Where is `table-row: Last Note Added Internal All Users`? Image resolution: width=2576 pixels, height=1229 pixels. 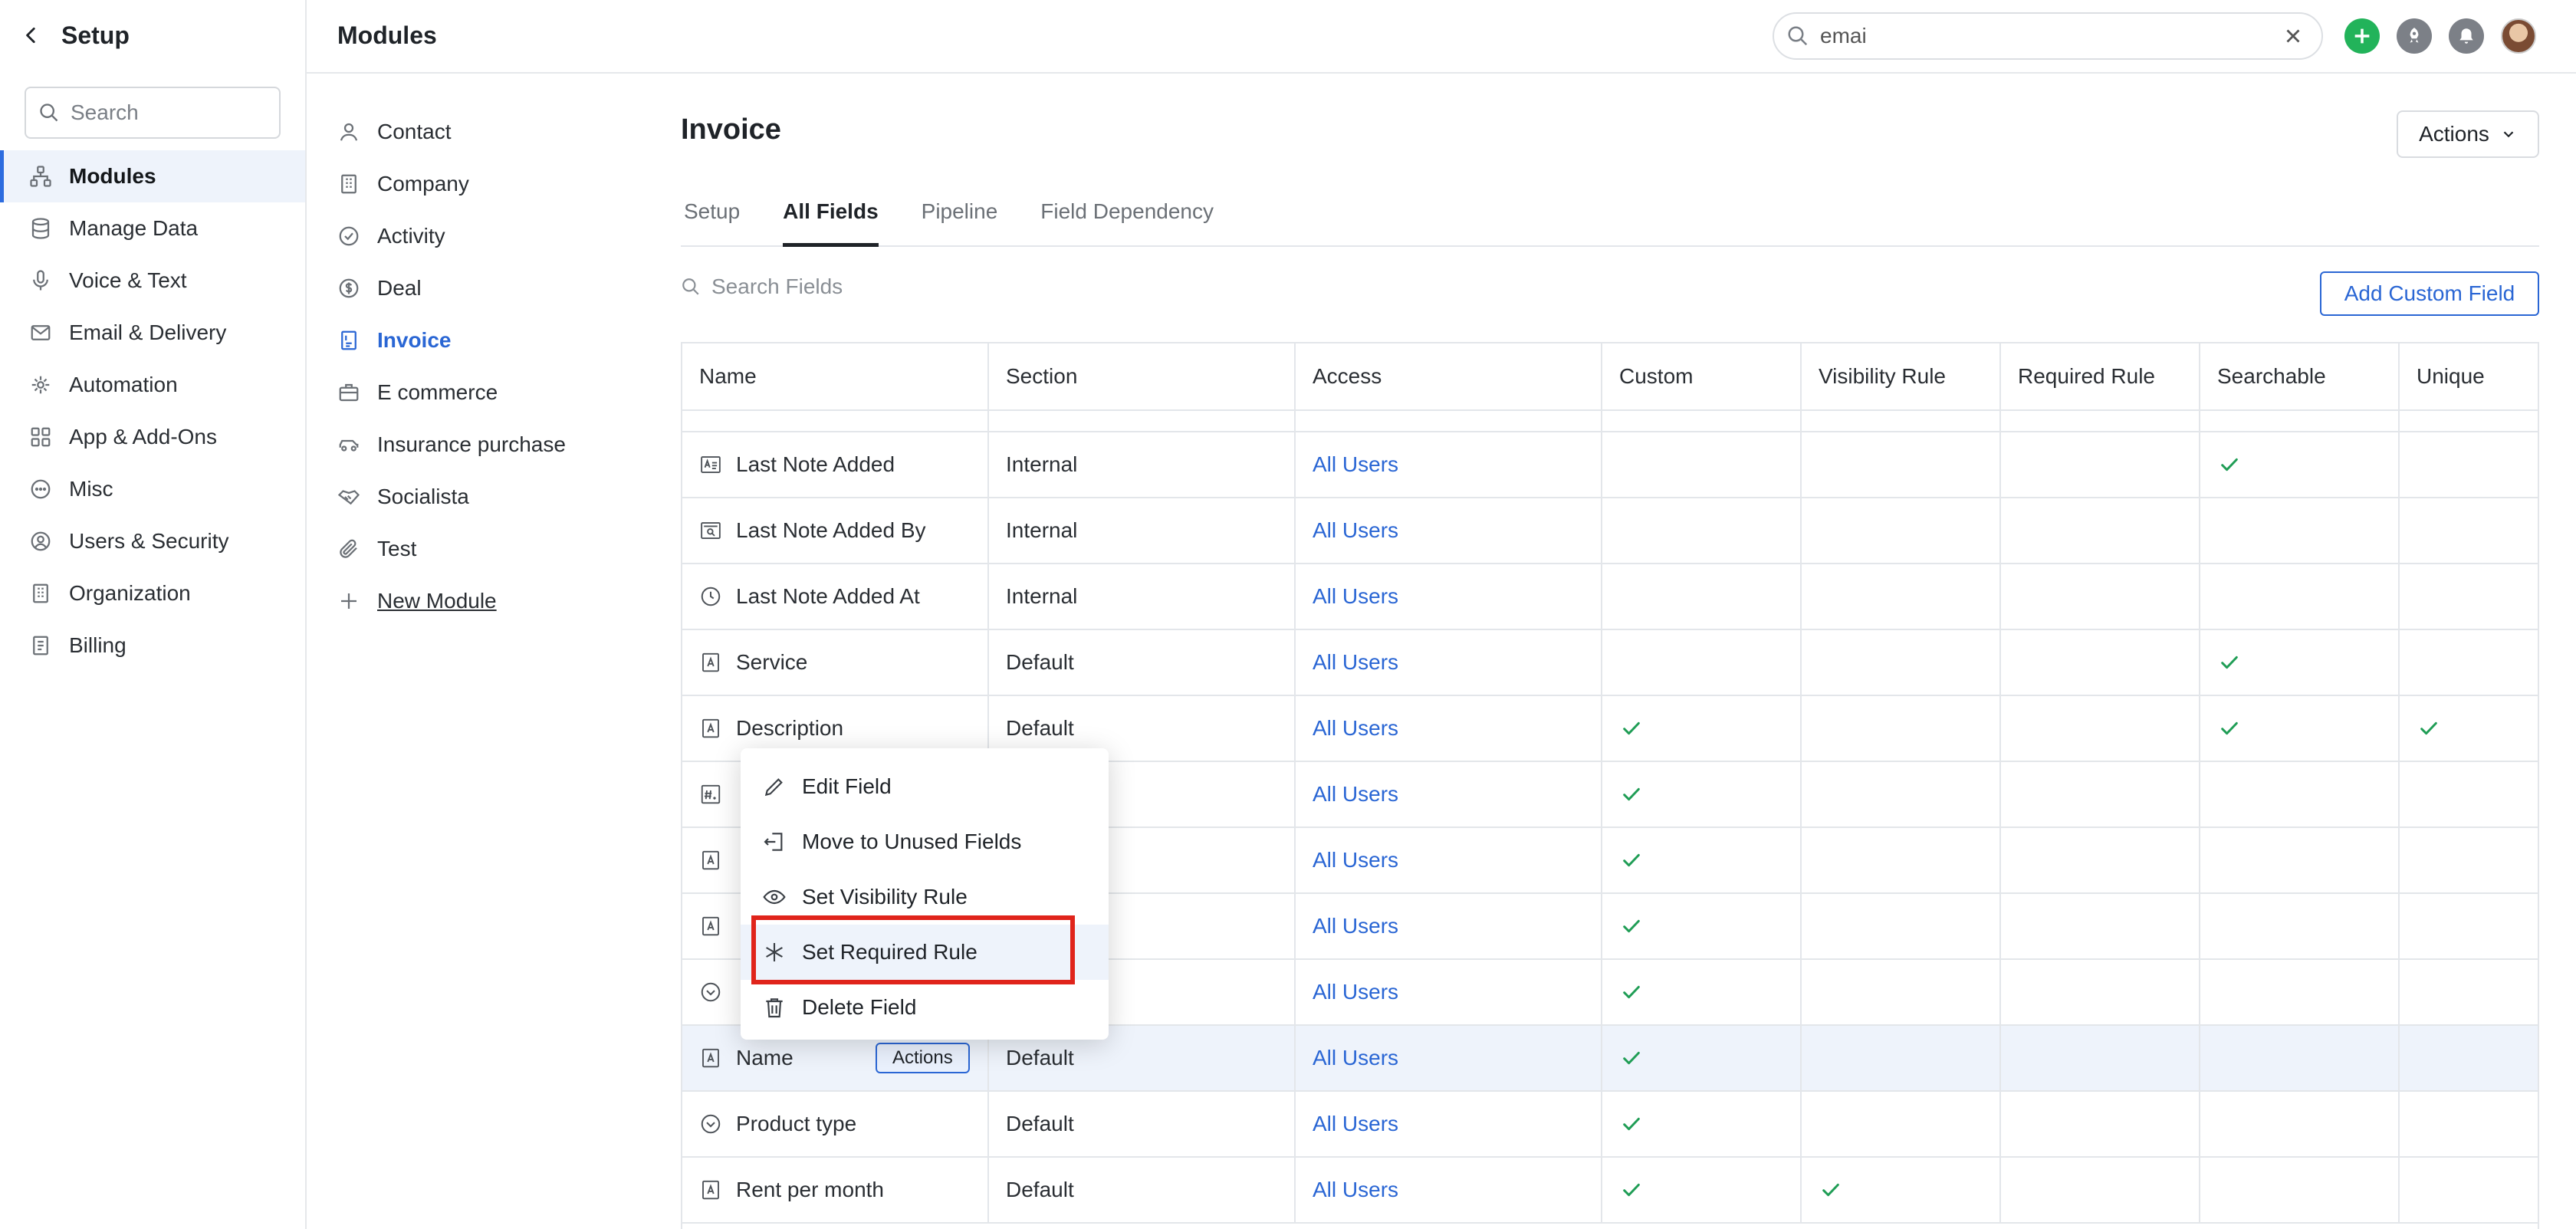 table-row: Last Note Added Internal All Users is located at coordinates (1610, 465).